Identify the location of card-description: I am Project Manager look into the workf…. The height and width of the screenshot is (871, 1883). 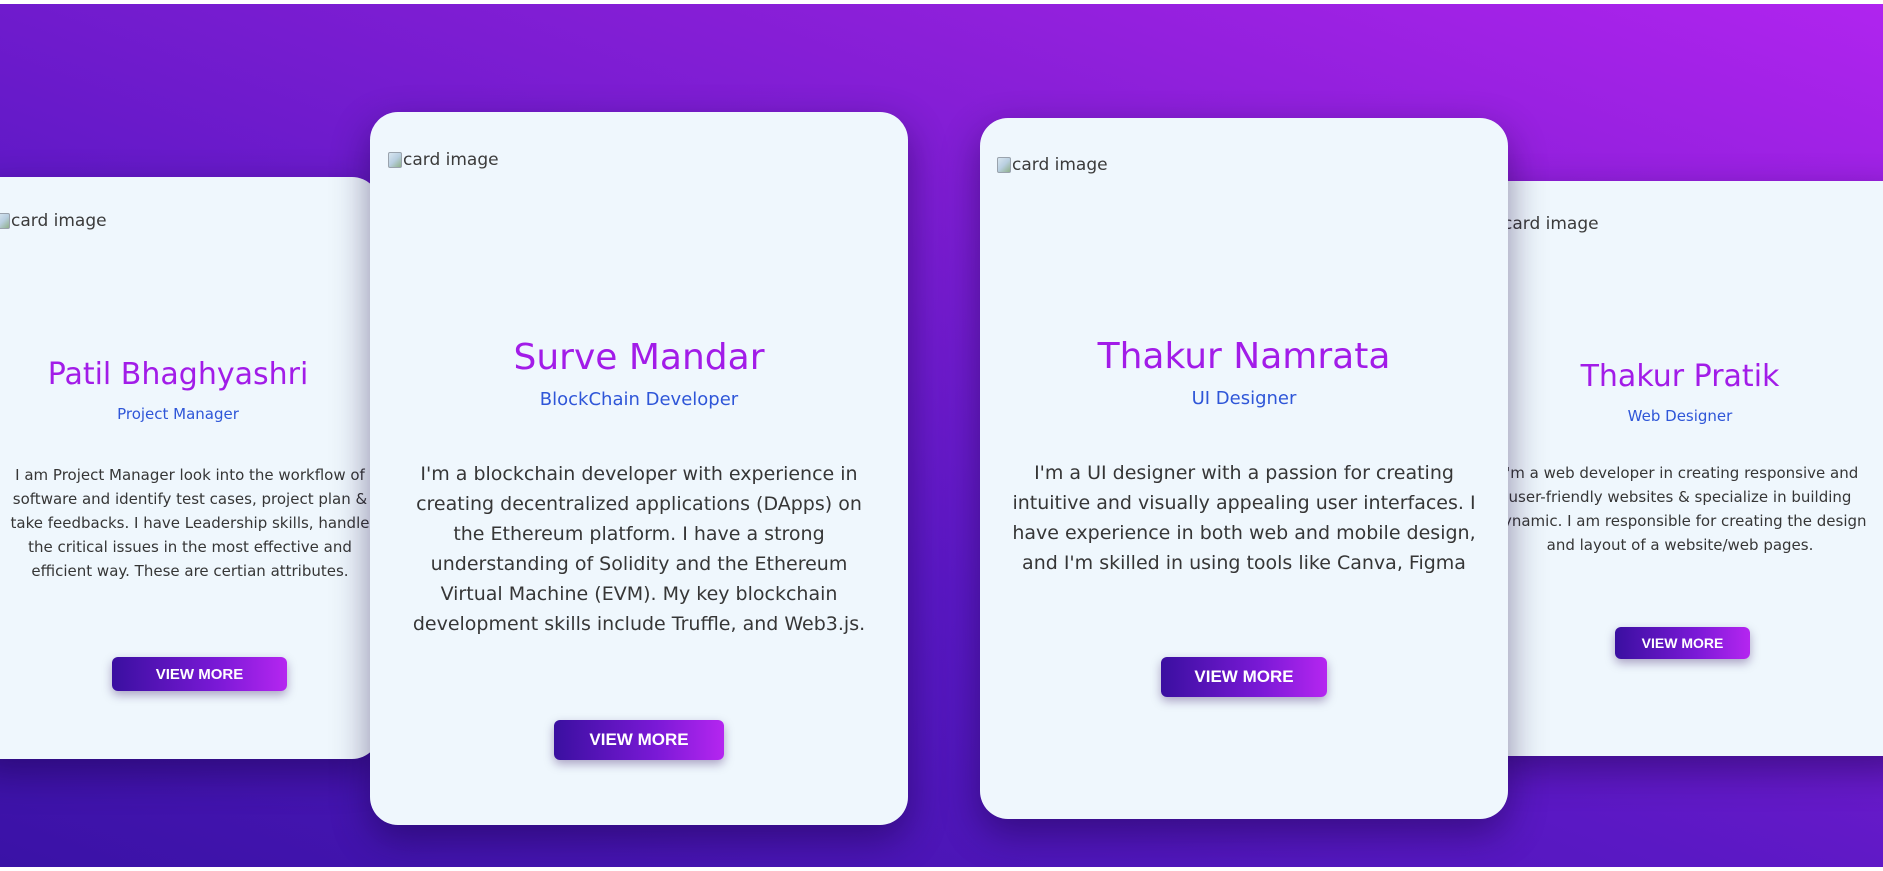
(190, 523).